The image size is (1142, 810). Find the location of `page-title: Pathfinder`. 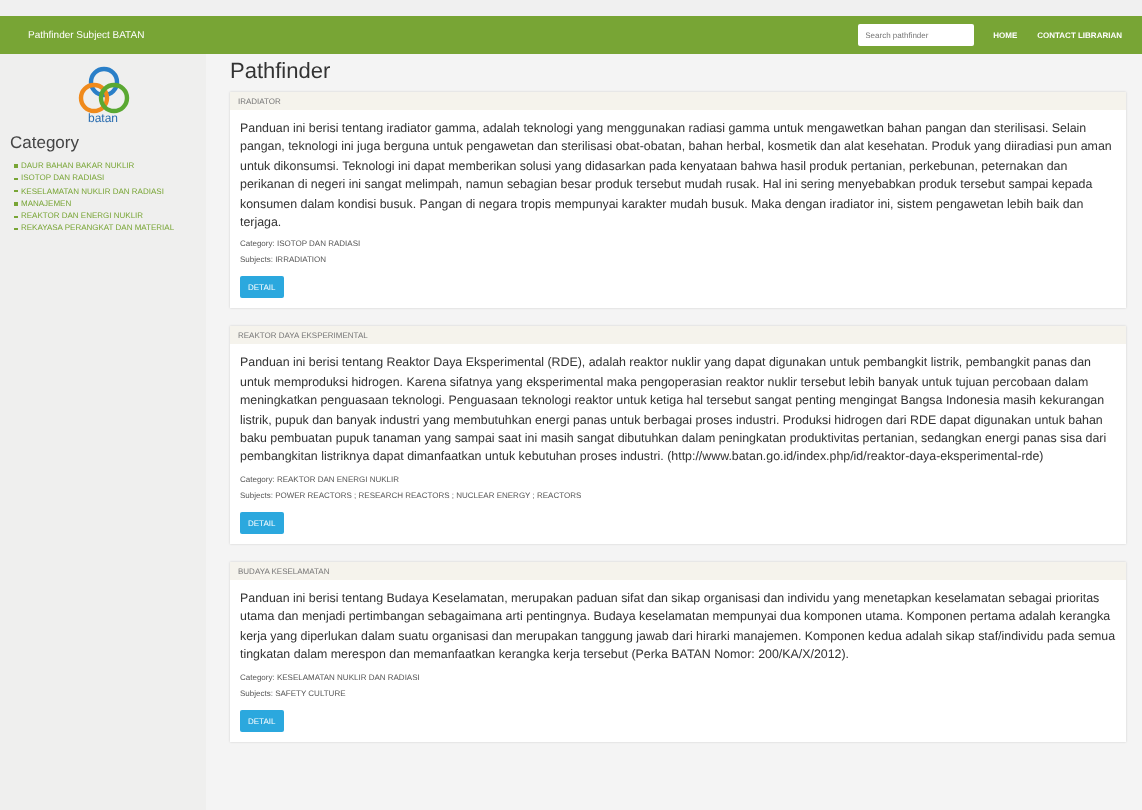

page-title: Pathfinder is located at coordinates (281, 72).